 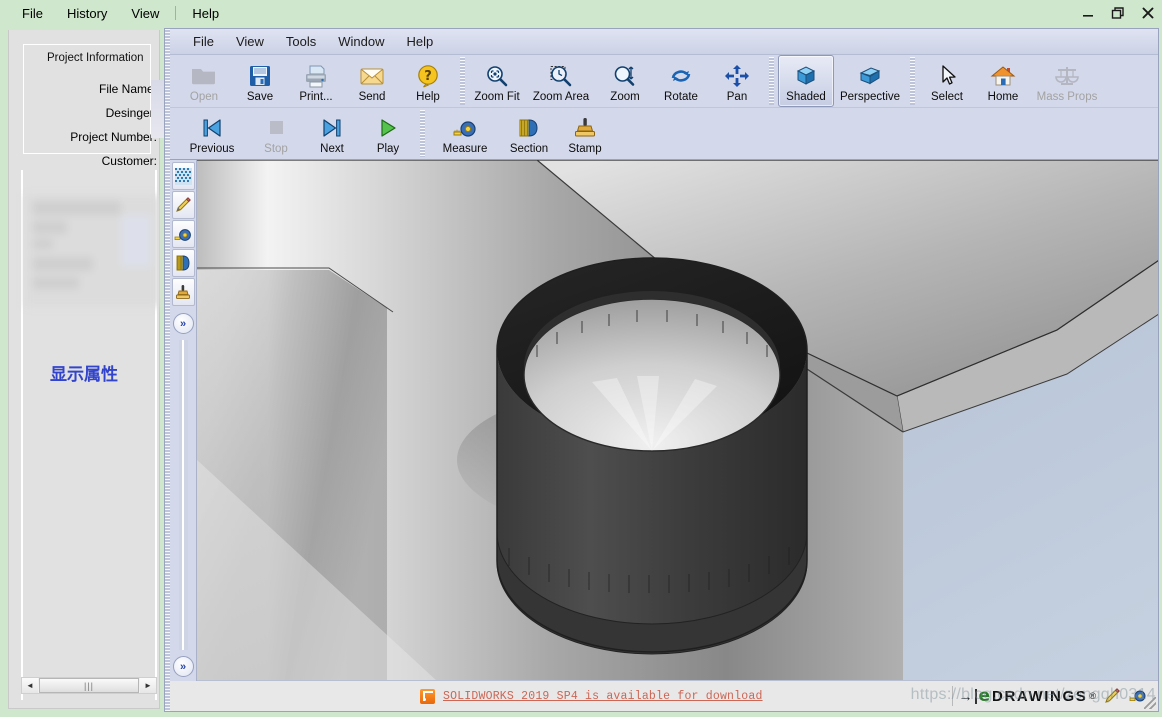 What do you see at coordinates (1003, 81) in the screenshot?
I see `toolbutton-home: Home` at bounding box center [1003, 81].